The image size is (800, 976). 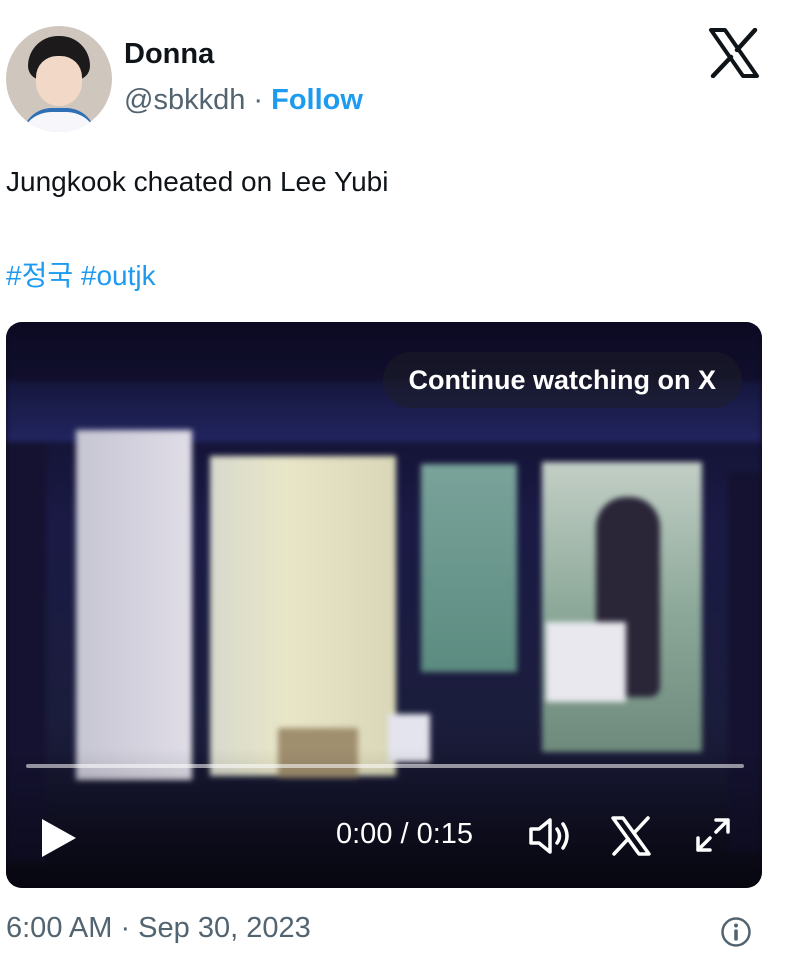 I want to click on continue-watching-button: Continue watching on X, so click(x=562, y=380).